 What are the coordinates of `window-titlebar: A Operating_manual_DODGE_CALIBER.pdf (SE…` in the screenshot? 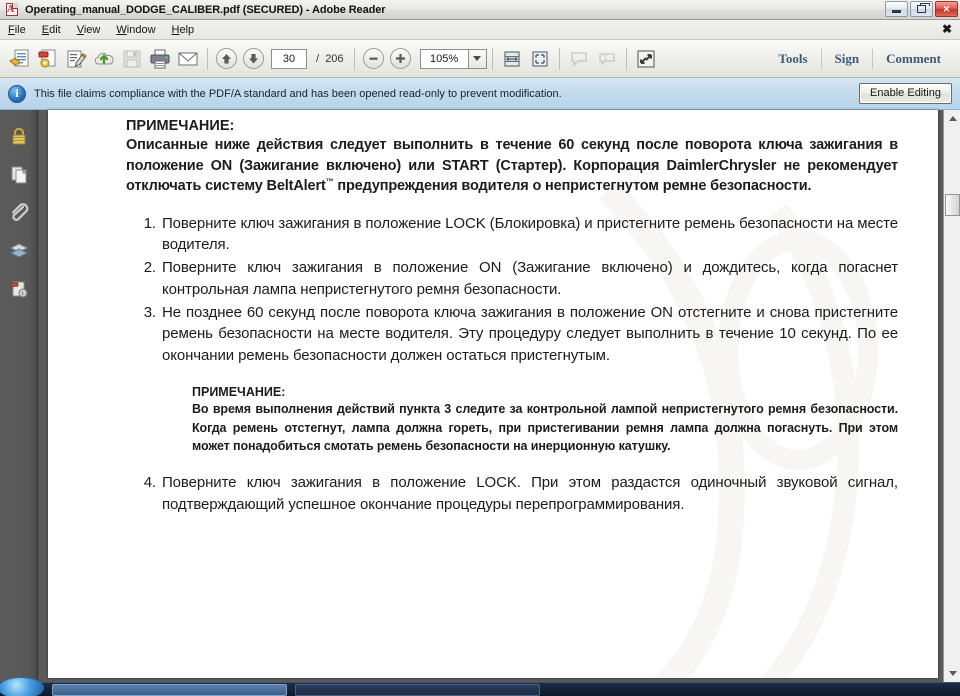 It's located at (480, 10).